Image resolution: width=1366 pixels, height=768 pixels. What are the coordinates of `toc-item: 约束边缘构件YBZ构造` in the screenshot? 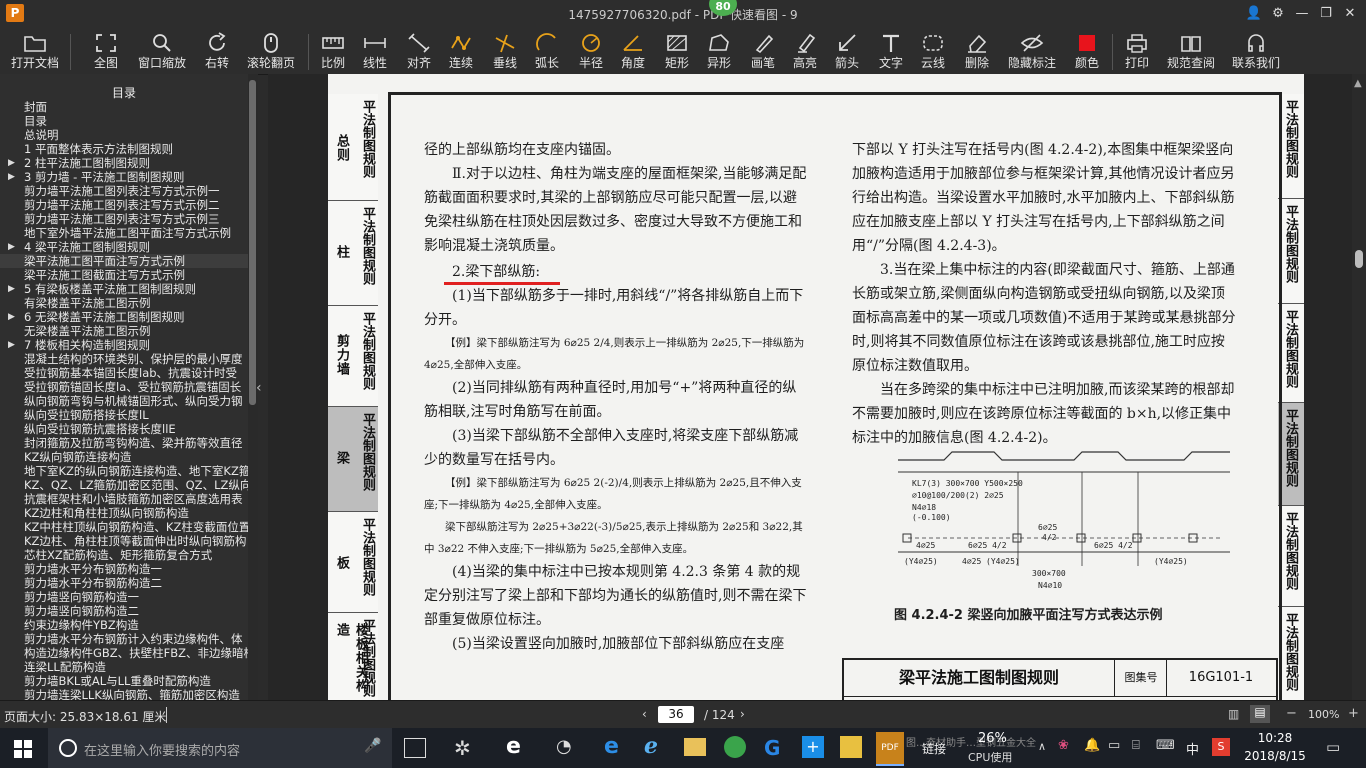 It's located at (124, 625).